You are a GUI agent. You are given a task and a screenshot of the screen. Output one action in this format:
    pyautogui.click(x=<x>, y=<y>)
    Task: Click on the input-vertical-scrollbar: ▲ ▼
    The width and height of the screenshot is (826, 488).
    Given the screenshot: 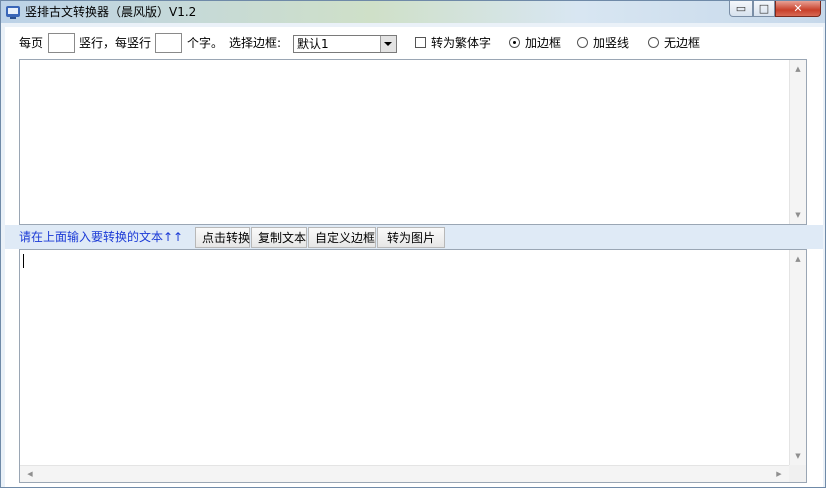 What is the action you would take?
    pyautogui.click(x=797, y=142)
    